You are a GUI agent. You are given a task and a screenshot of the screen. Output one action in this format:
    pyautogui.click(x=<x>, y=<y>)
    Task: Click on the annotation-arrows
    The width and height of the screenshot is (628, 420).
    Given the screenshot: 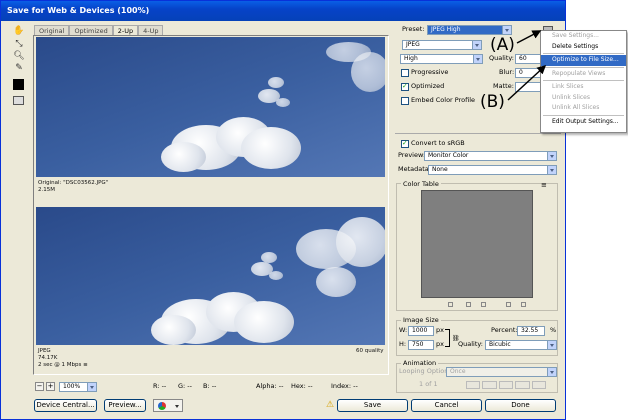 What is the action you would take?
    pyautogui.click(x=527, y=65)
    